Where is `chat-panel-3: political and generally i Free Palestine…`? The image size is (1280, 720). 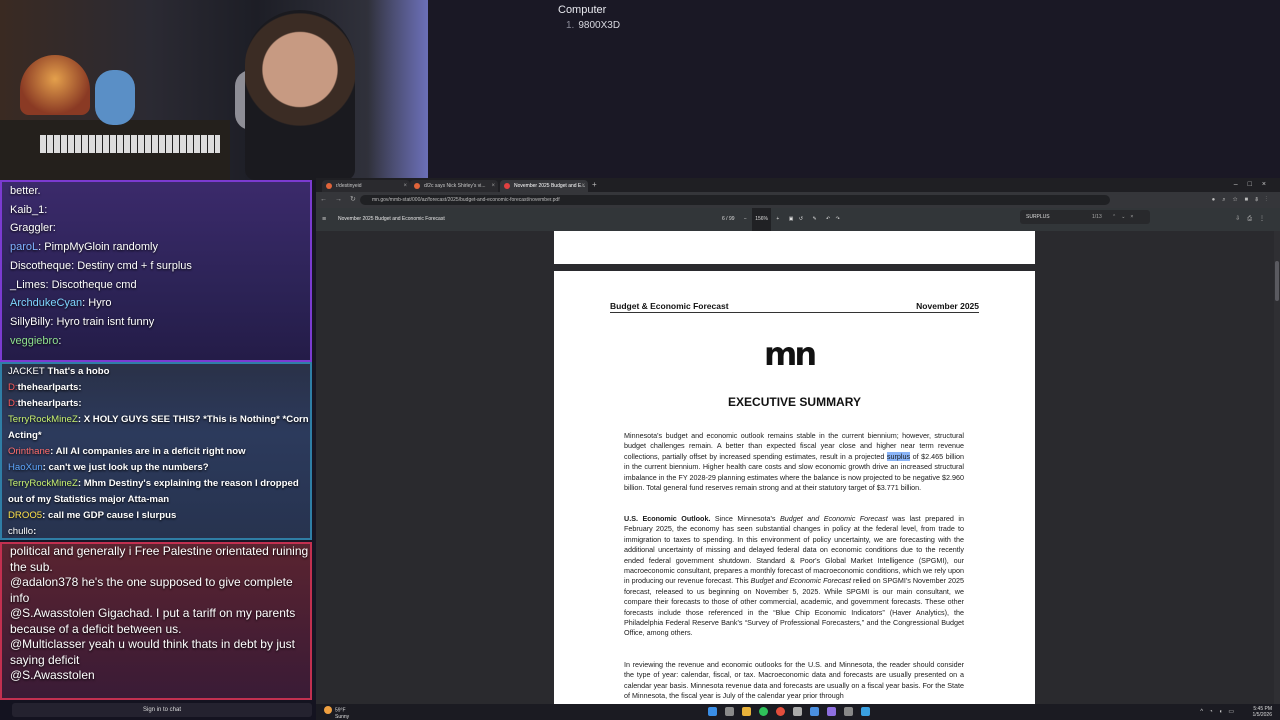
chat-panel-3: political and generally i Free Palestine… is located at coordinates (156, 621).